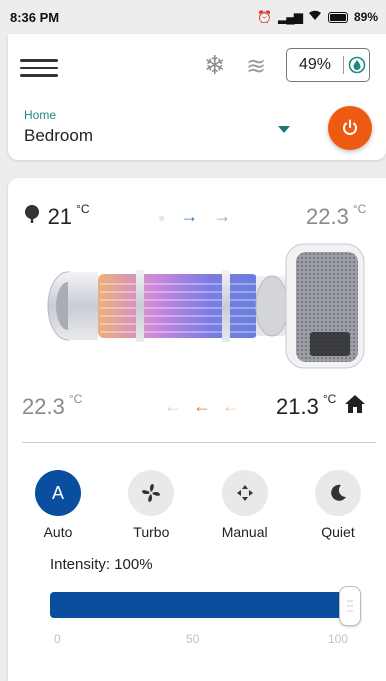 The width and height of the screenshot is (386, 681). I want to click on mode-label: Auto, so click(58, 532).